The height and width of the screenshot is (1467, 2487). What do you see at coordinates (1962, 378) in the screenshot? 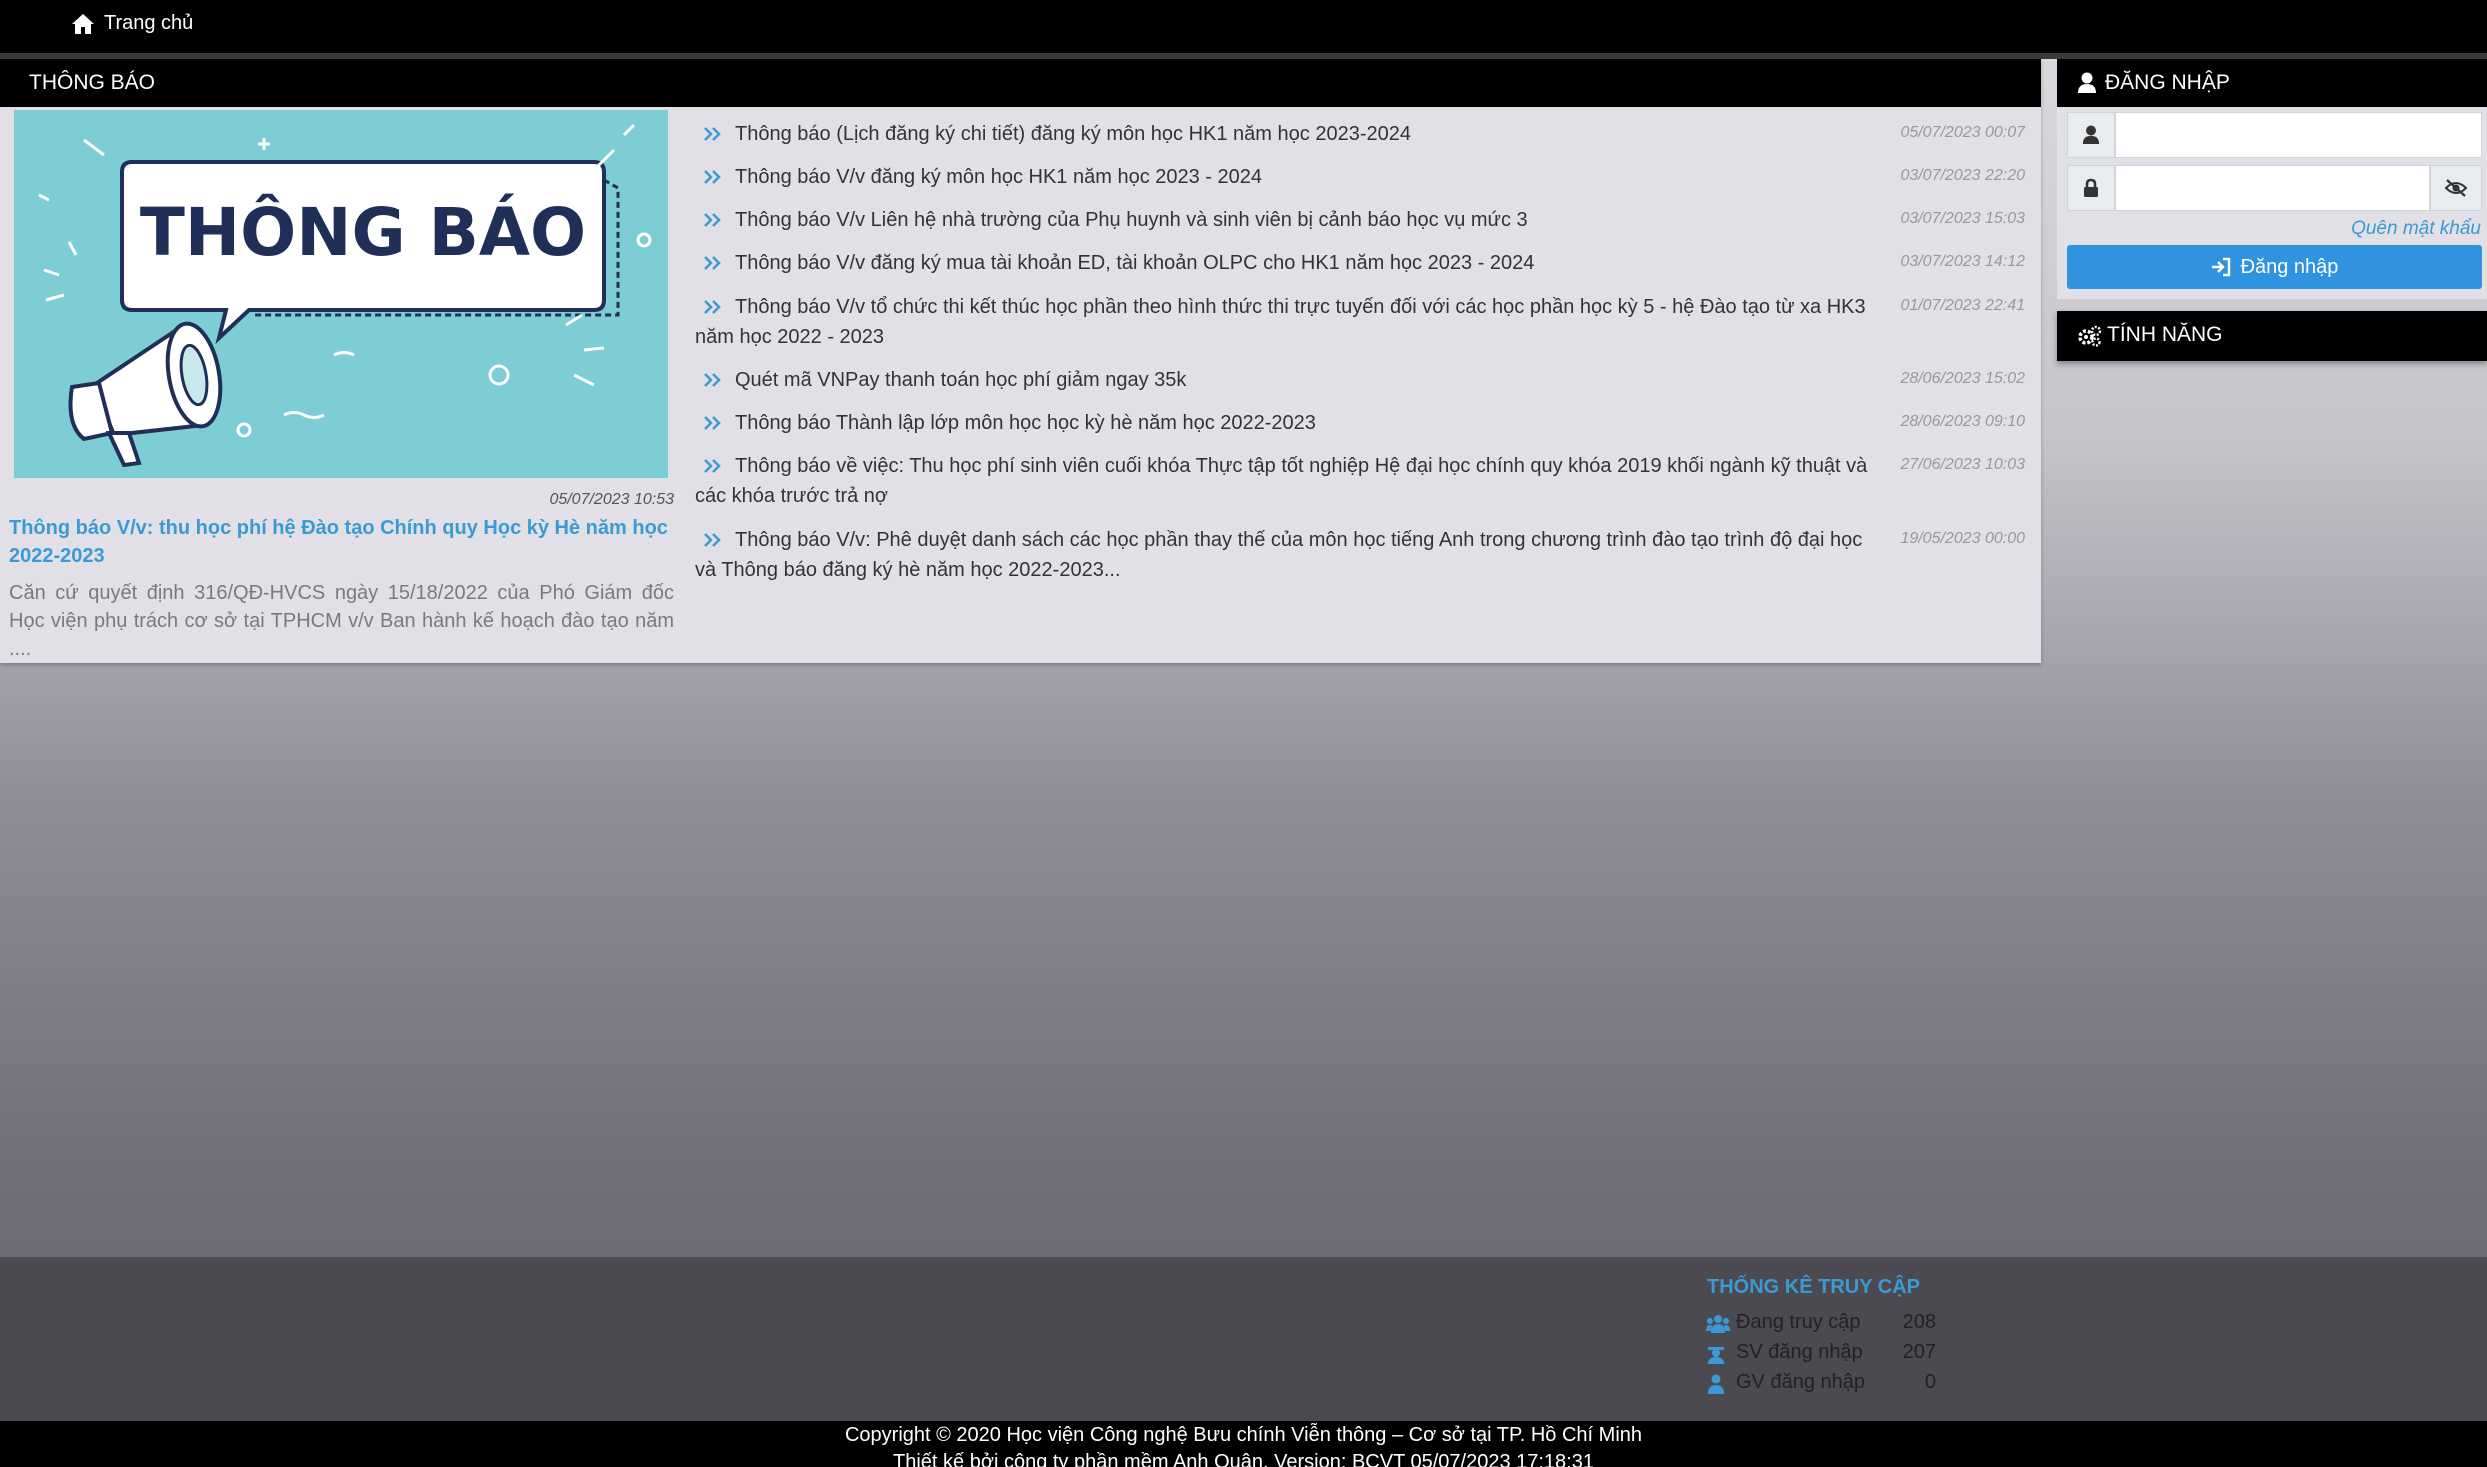
I see `announcement-date: 28/06/2023 15:02` at bounding box center [1962, 378].